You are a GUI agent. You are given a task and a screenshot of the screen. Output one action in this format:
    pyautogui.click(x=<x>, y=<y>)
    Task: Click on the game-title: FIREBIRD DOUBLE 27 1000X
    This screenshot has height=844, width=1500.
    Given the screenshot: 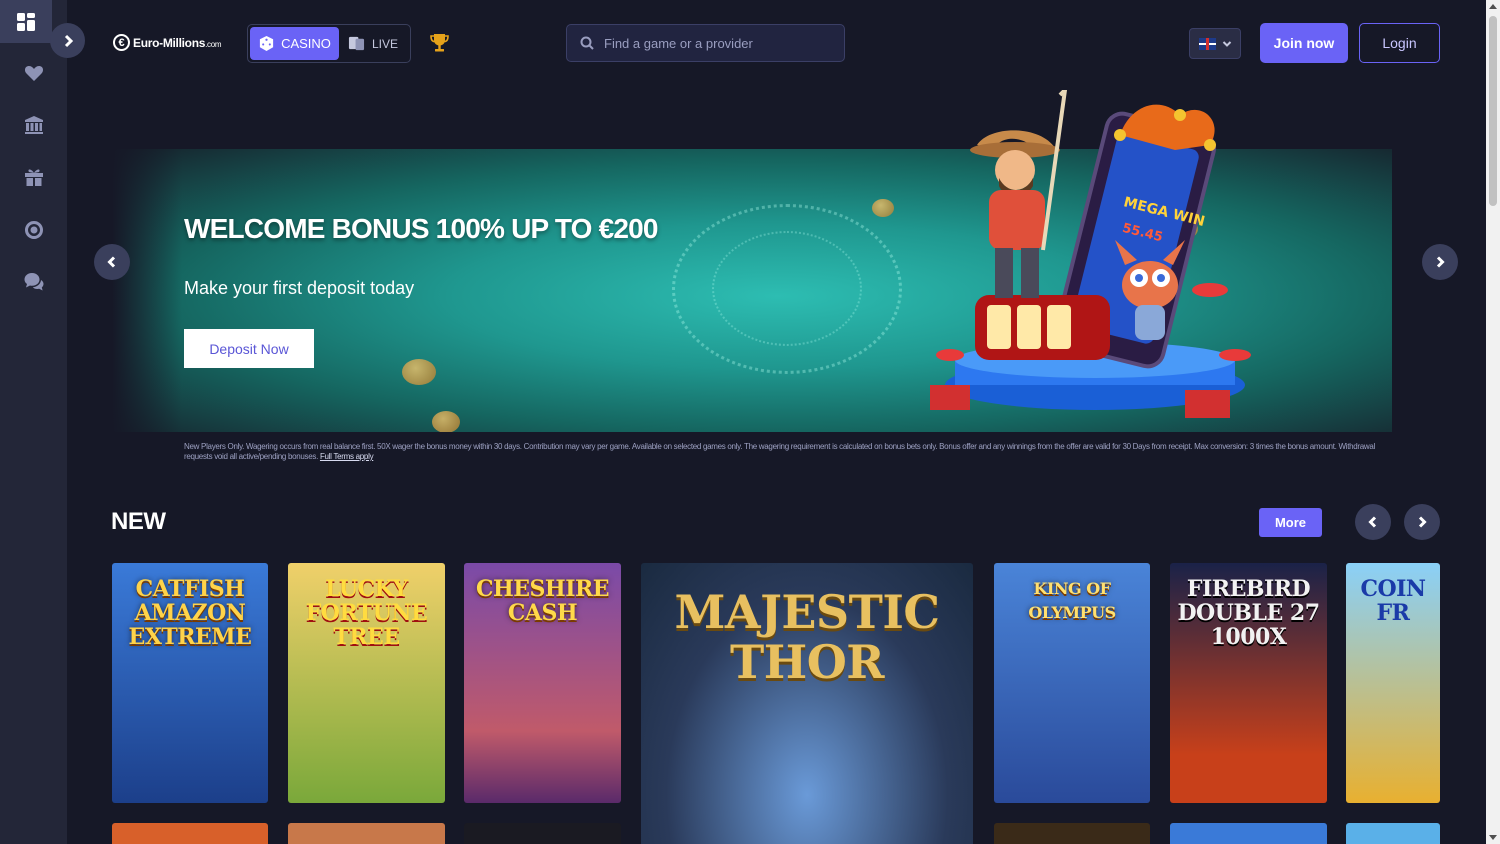 What is the action you would take?
    pyautogui.click(x=1248, y=613)
    